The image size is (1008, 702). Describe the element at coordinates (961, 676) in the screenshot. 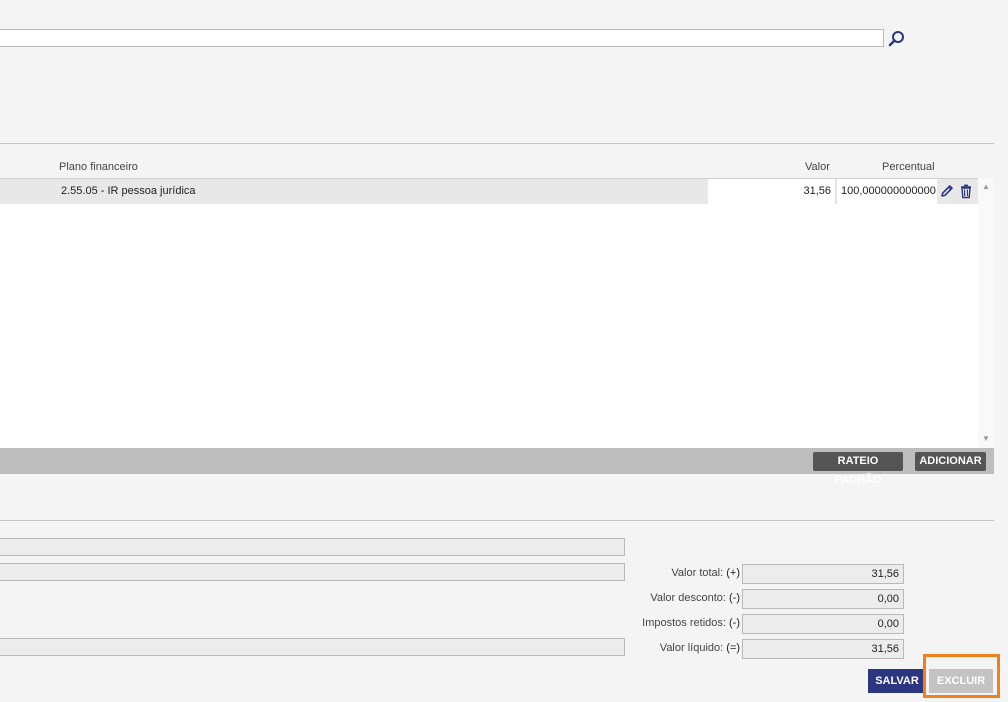

I see `highlight-box` at that location.